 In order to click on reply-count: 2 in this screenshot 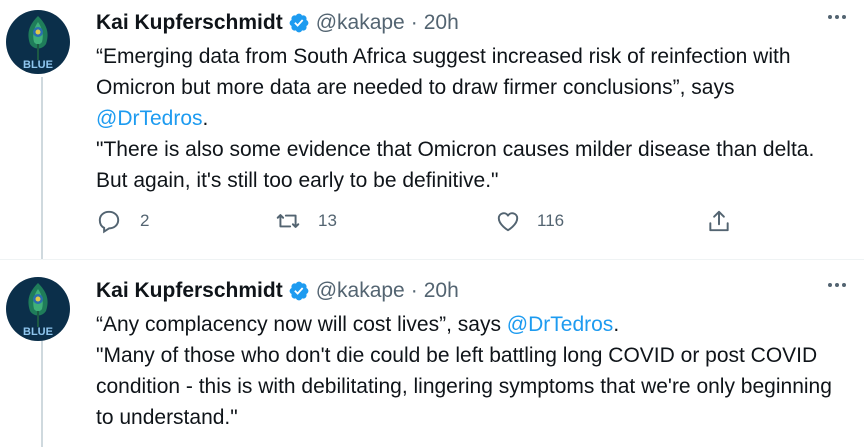, I will do `click(145, 220)`.